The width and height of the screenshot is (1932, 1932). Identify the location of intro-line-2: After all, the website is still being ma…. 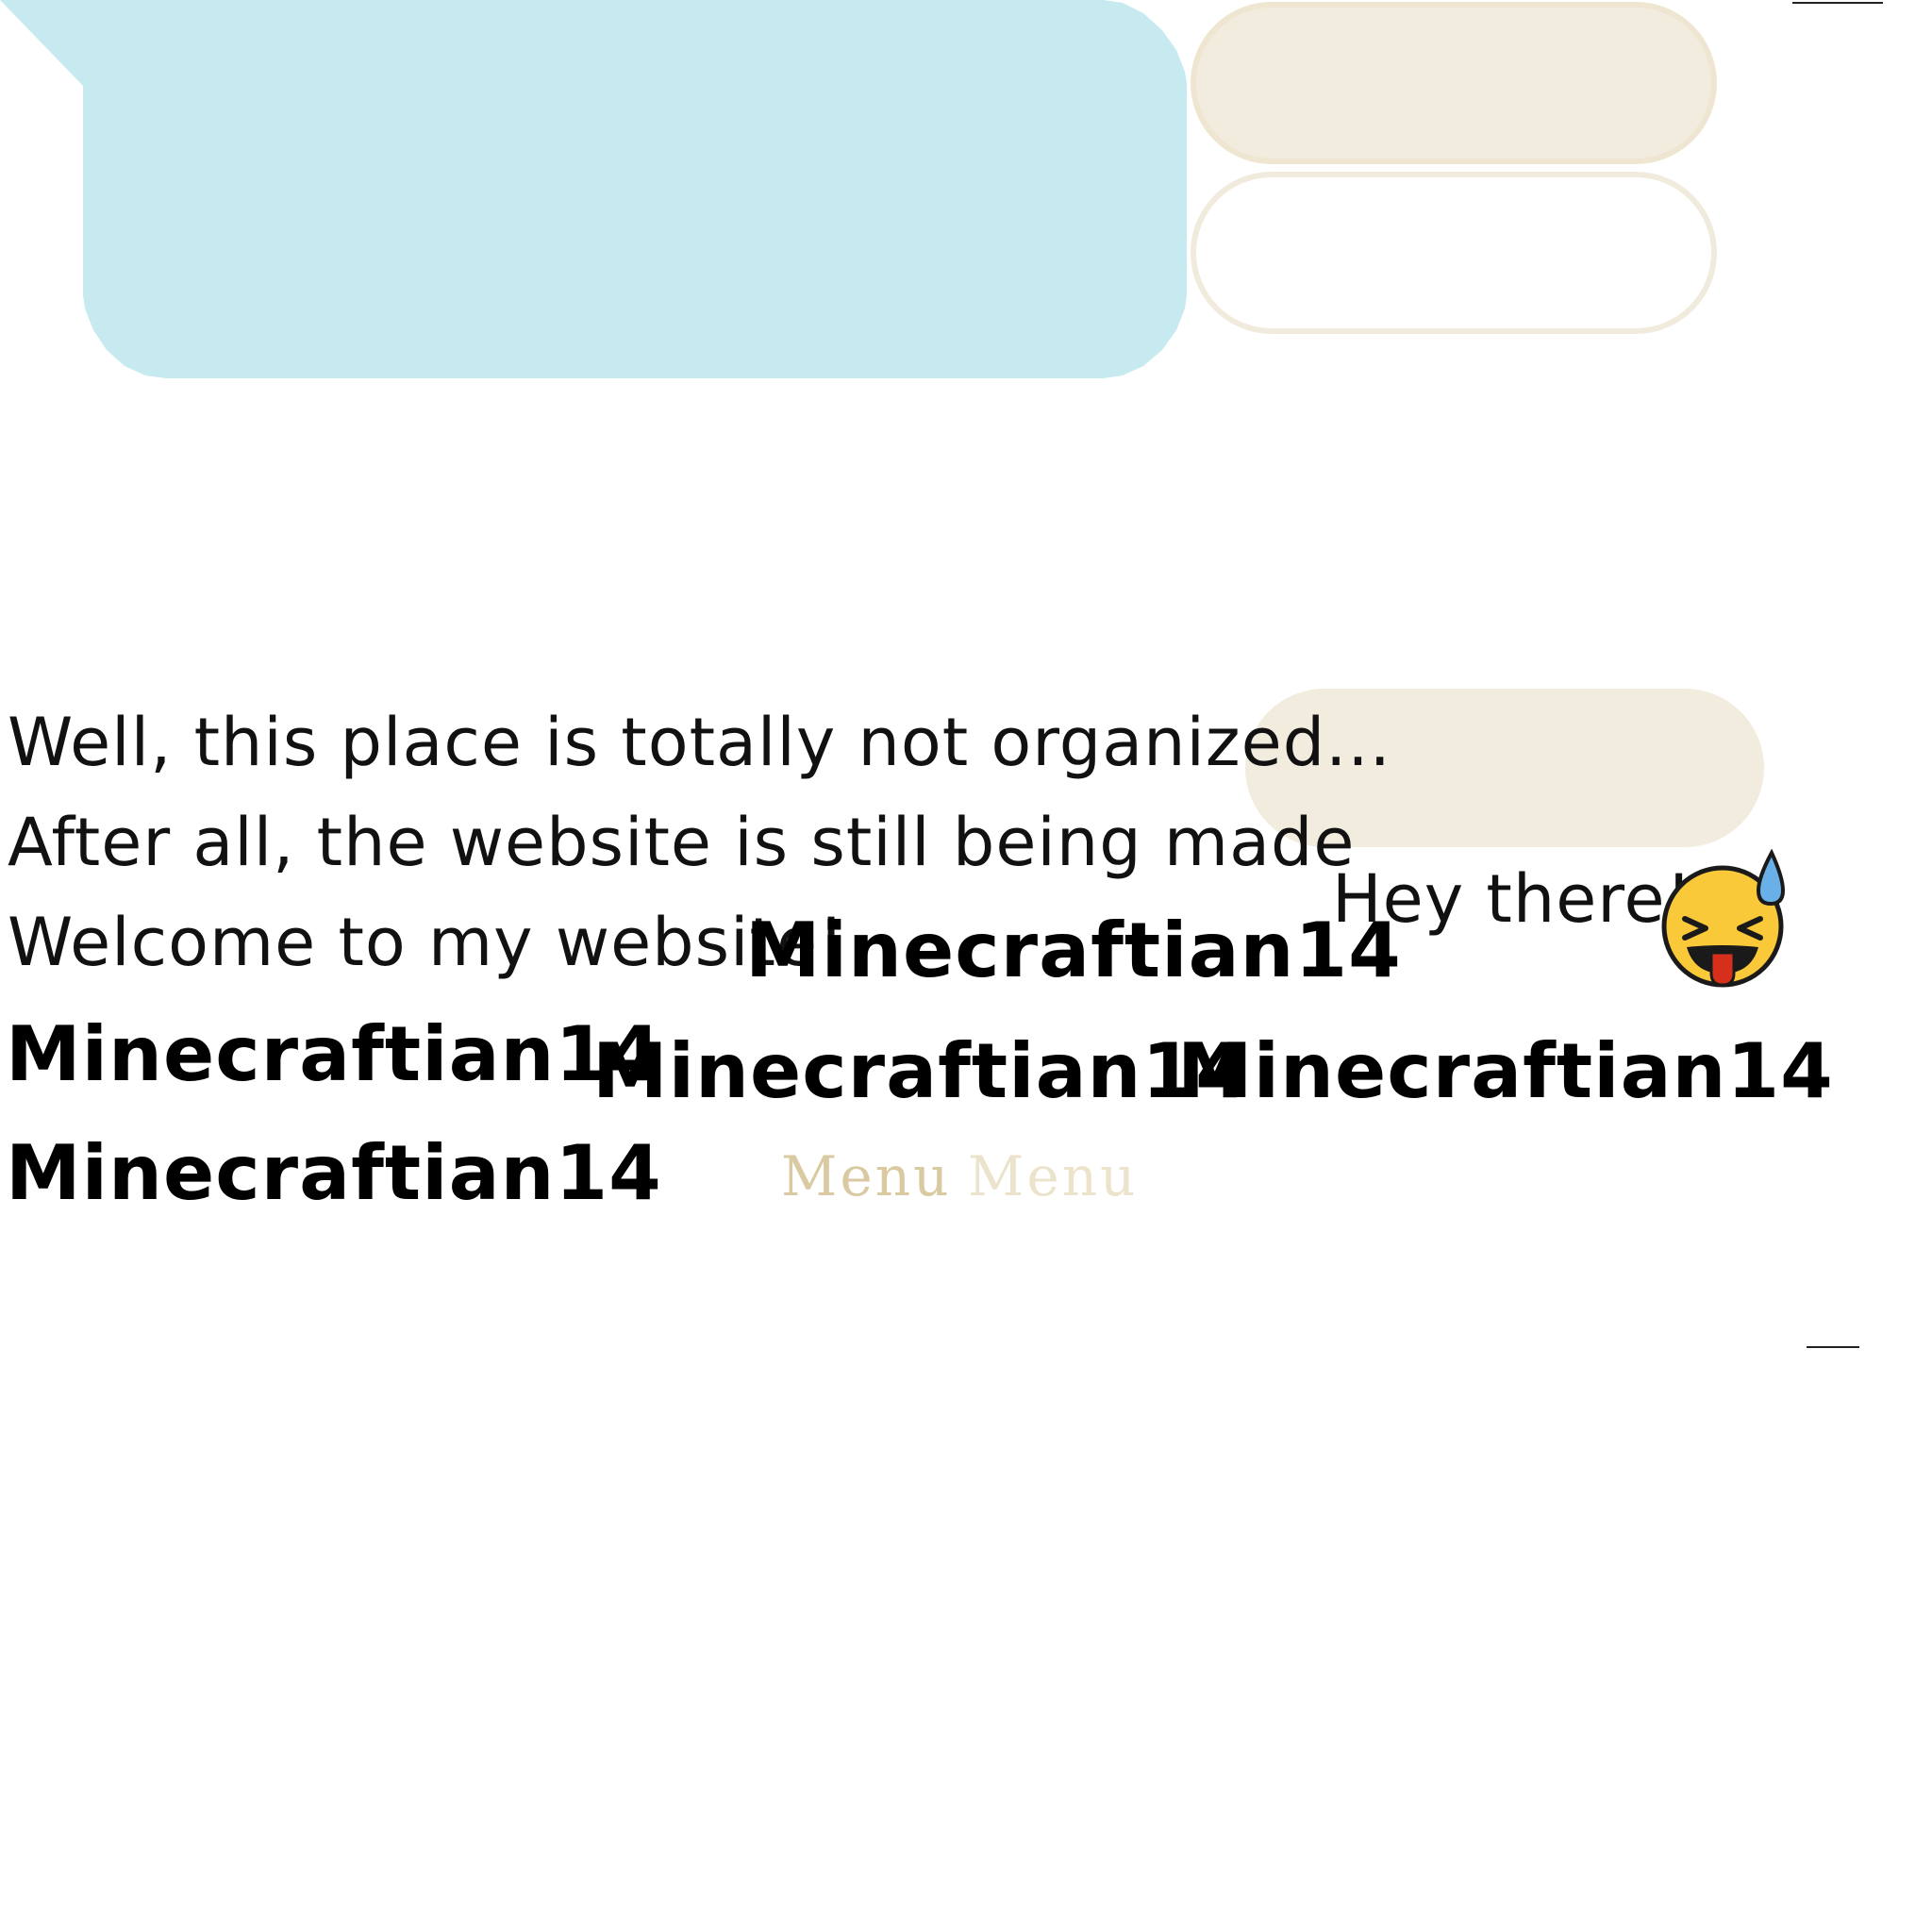
(682, 843).